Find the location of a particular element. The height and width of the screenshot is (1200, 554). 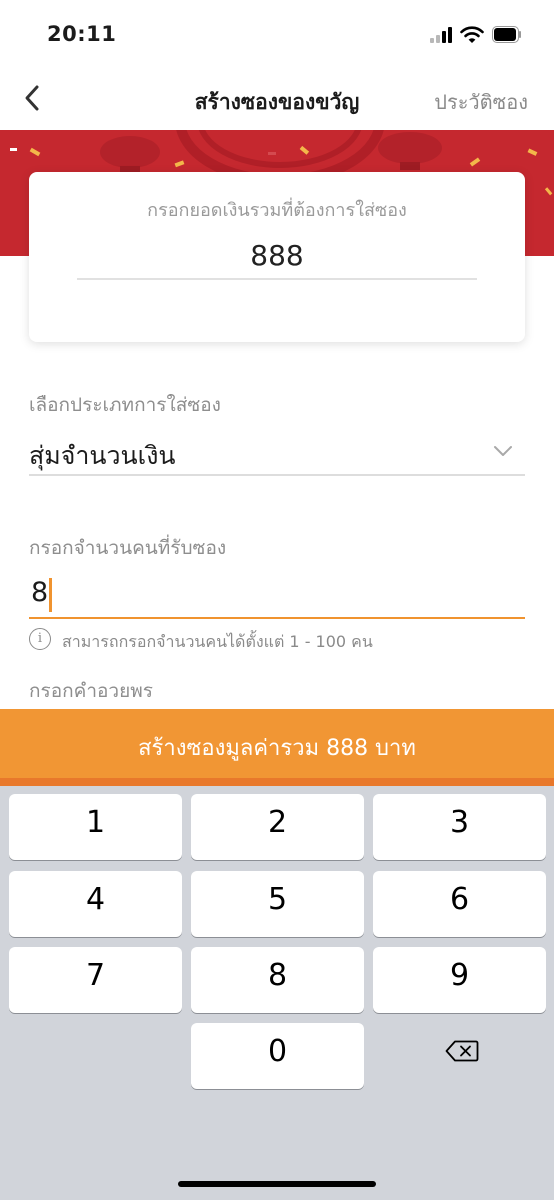

battery-icon is located at coordinates (507, 34).